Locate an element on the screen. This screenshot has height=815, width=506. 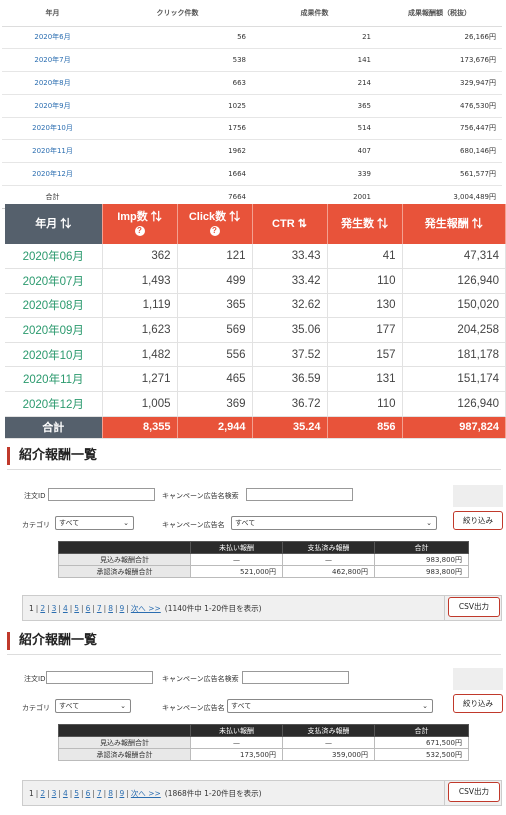
sort-header-reward: 発生報酬 ⇅ is located at coordinates (454, 224).